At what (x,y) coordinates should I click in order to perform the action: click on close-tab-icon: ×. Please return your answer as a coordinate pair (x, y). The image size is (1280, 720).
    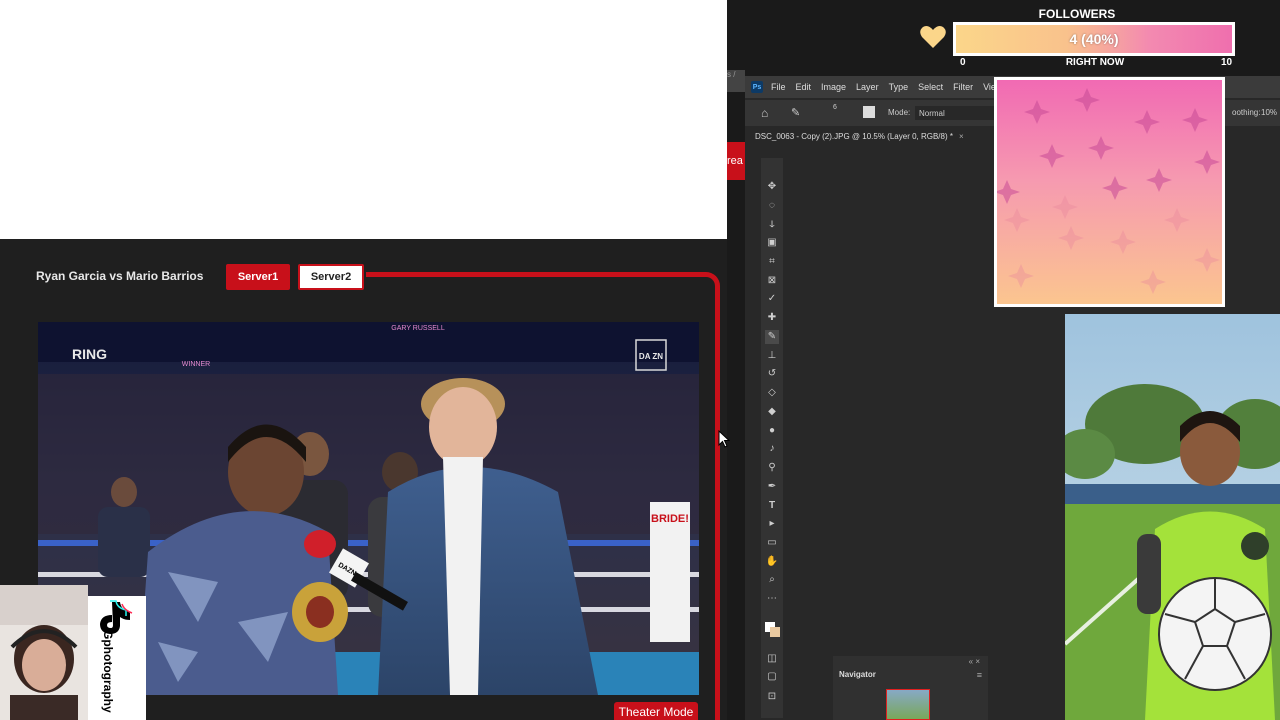
    Looking at the image, I should click on (961, 136).